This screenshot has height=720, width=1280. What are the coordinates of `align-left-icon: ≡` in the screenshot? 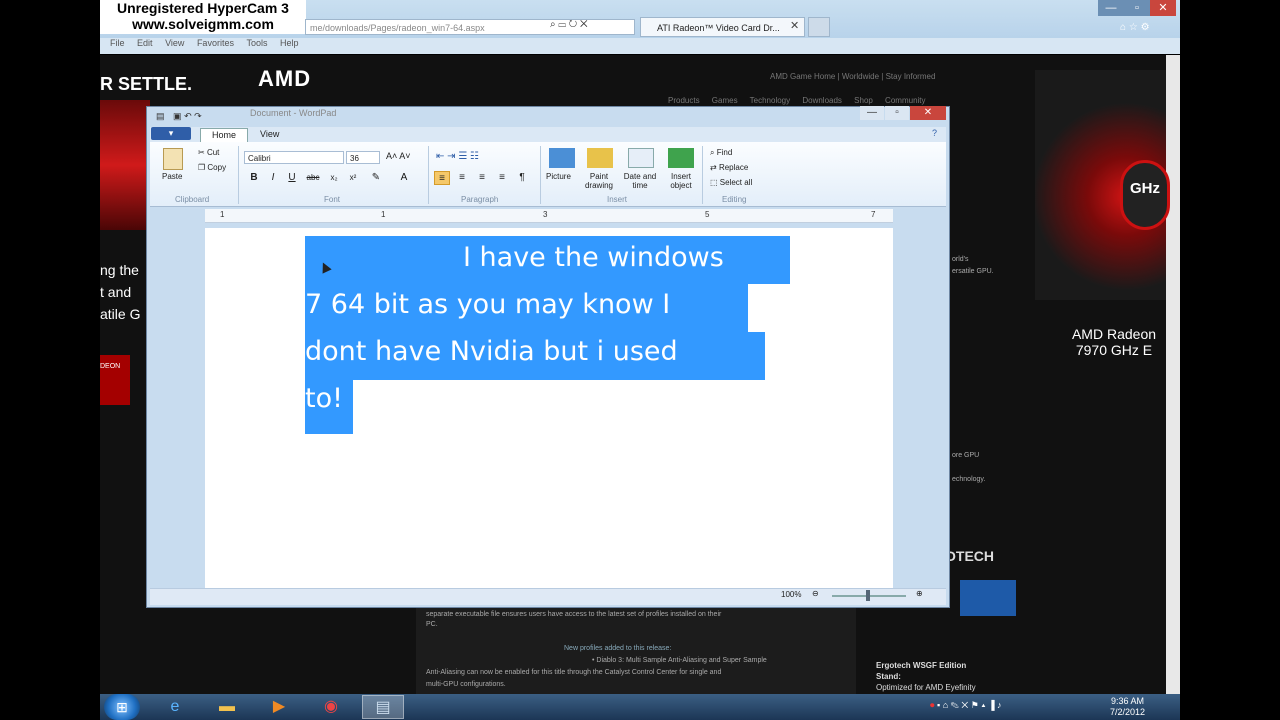 It's located at (442, 178).